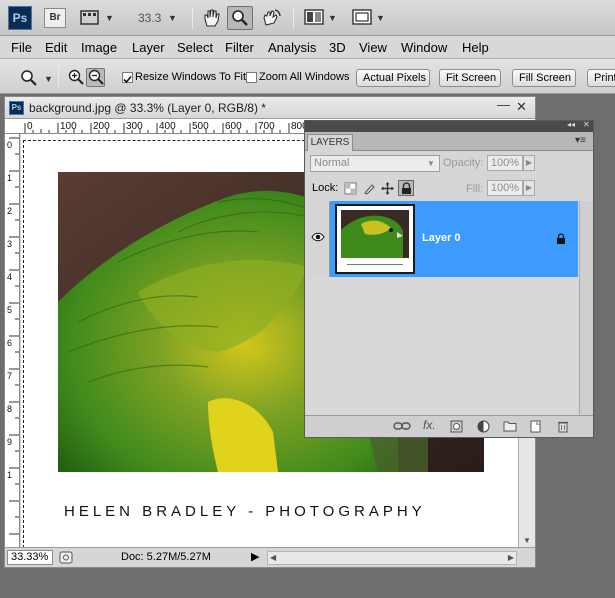 This screenshot has height=598, width=615. What do you see at coordinates (48, 79) in the screenshot?
I see `tool-preset-dropdown-icon: ▼` at bounding box center [48, 79].